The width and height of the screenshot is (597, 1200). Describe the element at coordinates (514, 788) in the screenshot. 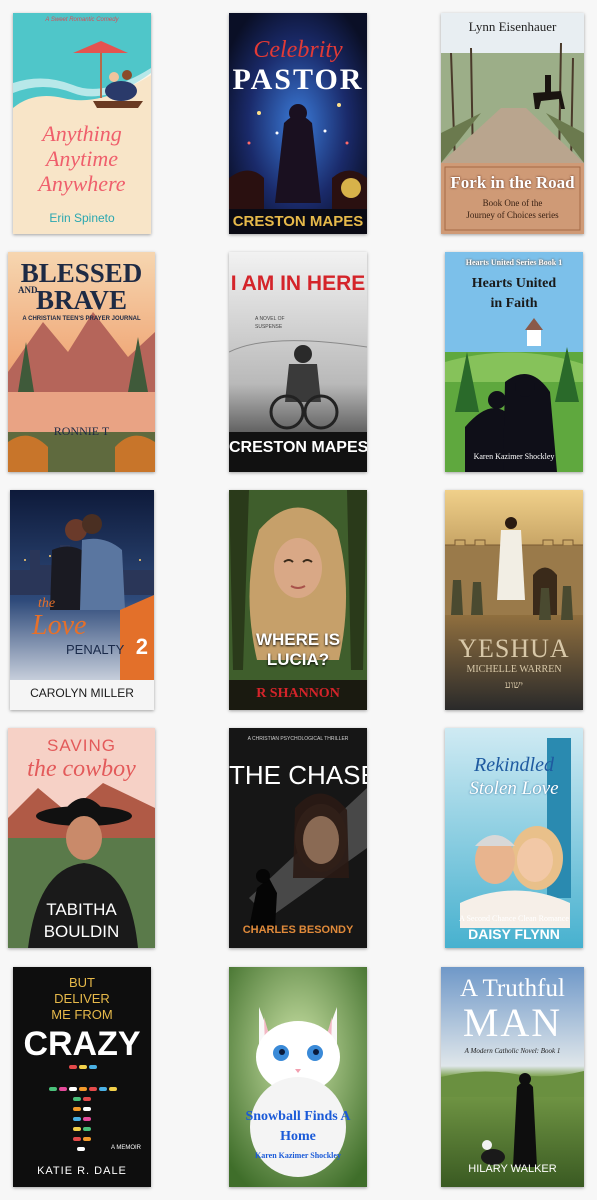

I see `book-title-line: Stolen Love` at that location.